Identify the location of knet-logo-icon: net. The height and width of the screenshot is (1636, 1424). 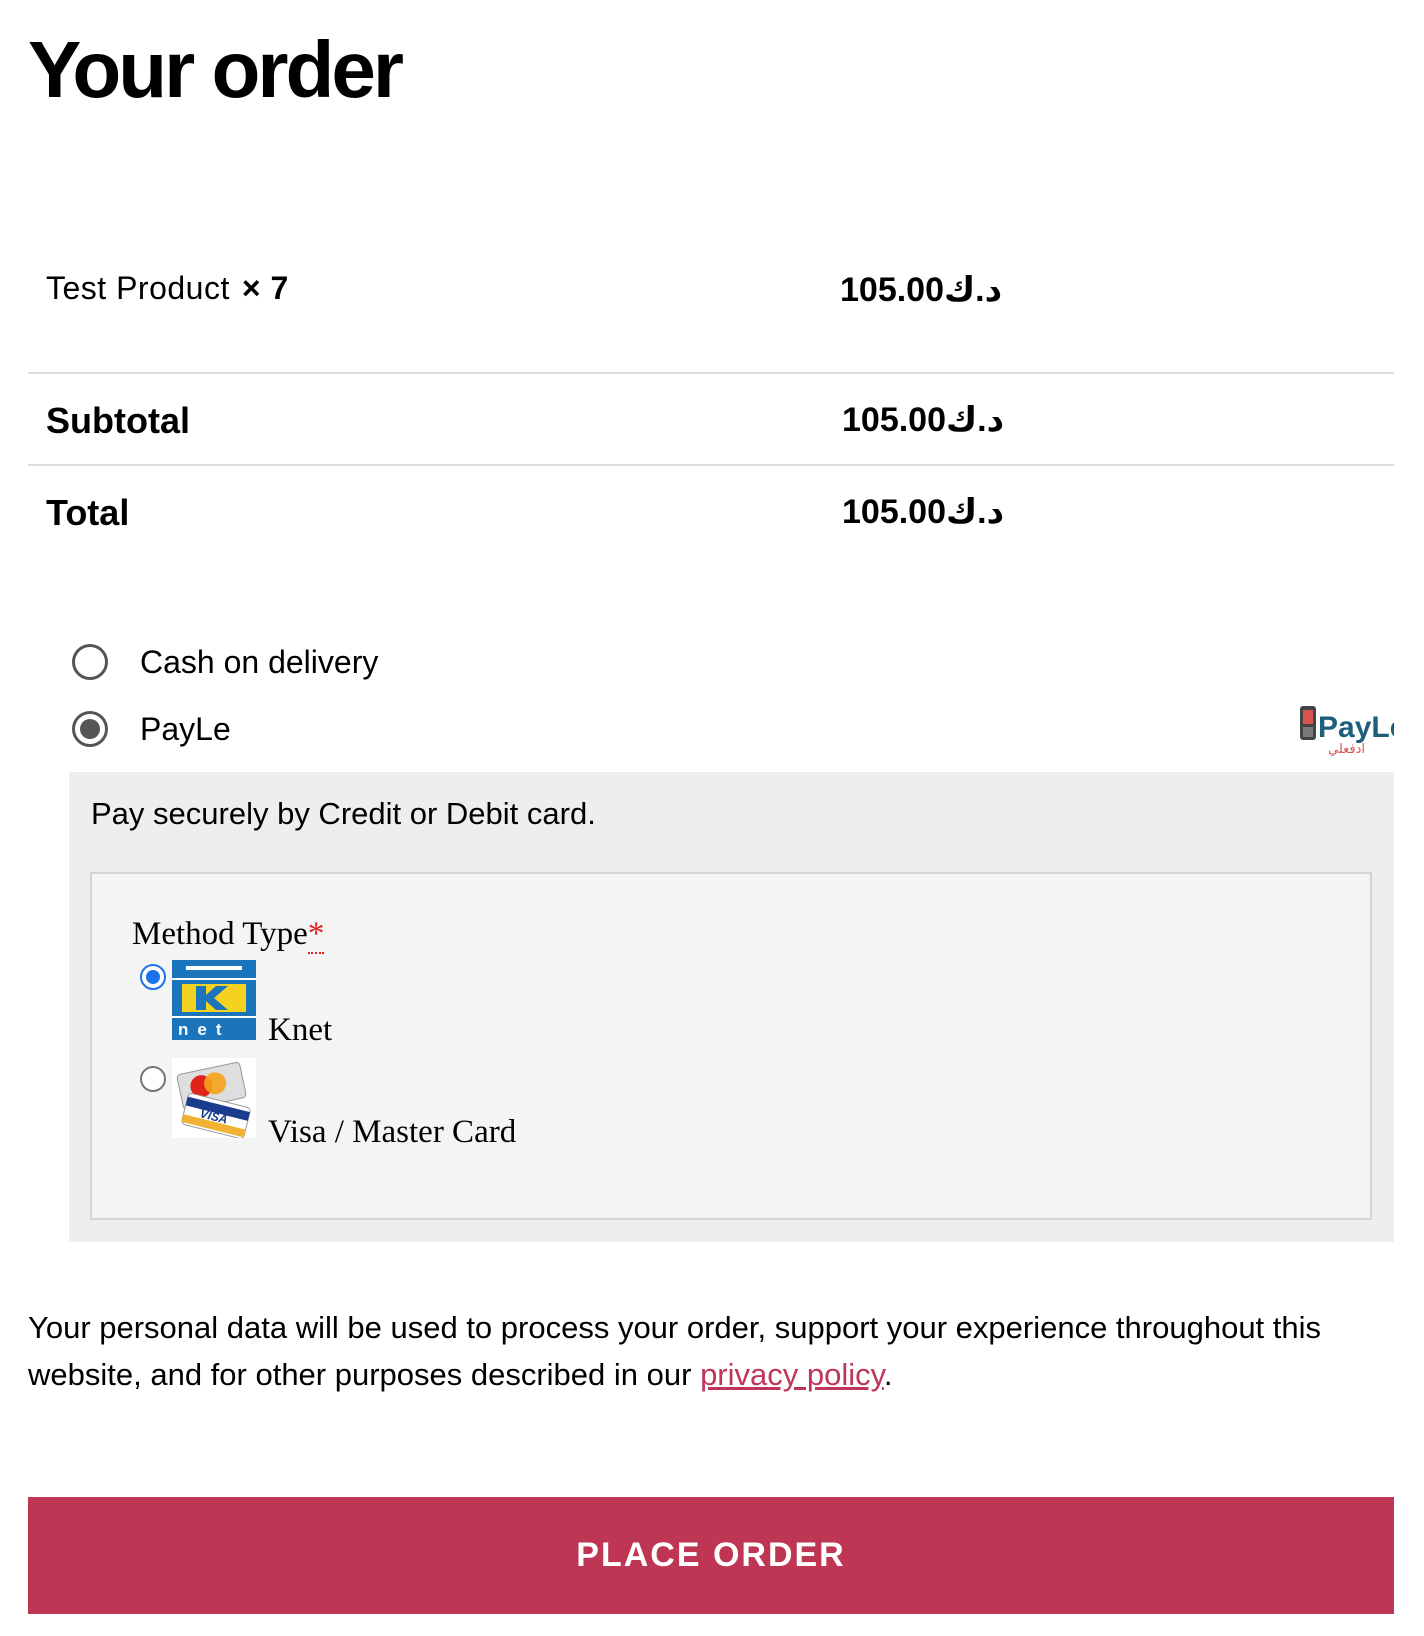
(214, 1000).